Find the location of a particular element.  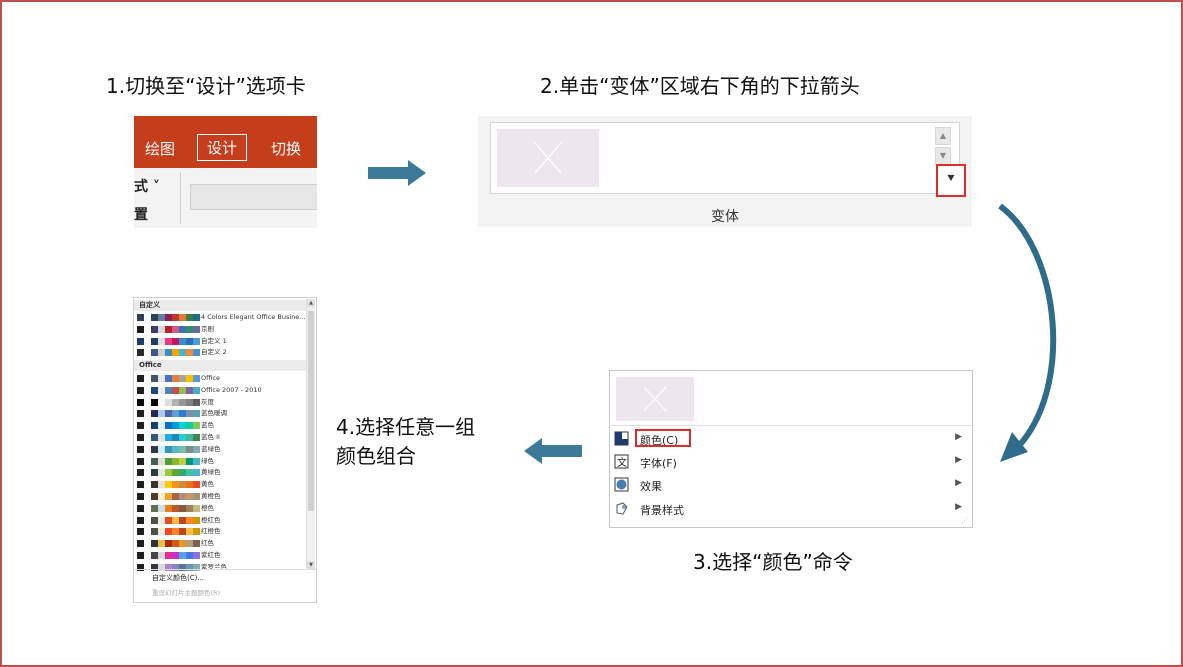

color-scheme-name: Office 2007 - 2010 is located at coordinates (231, 389).